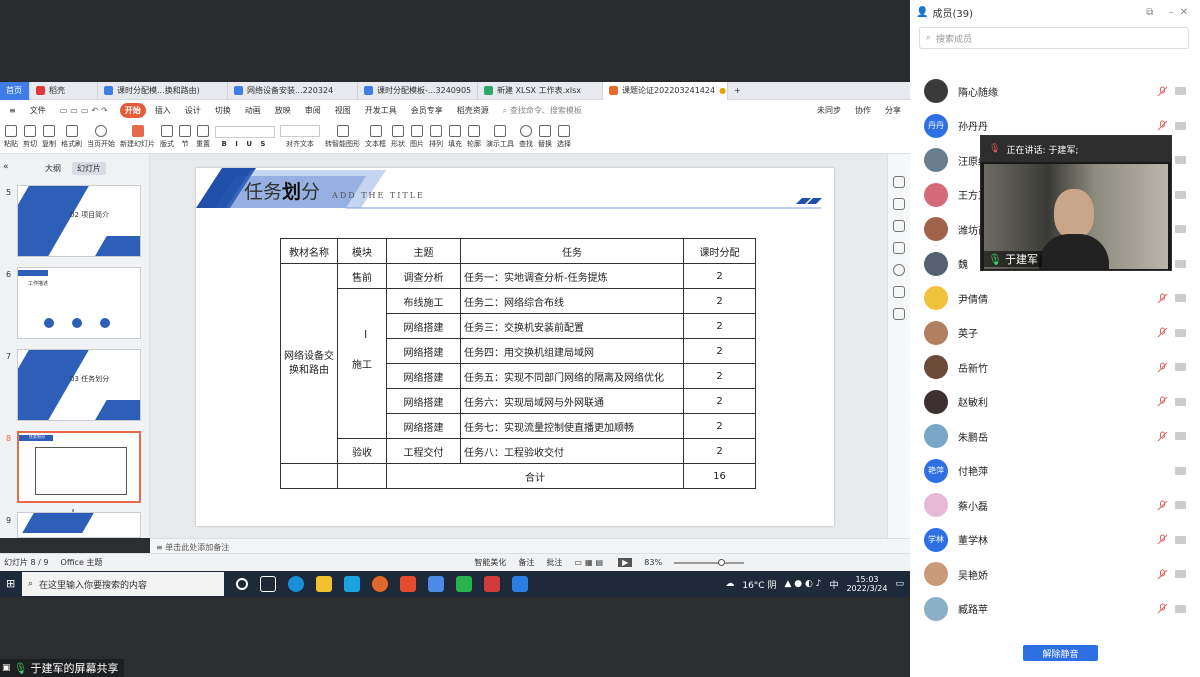 This screenshot has height=677, width=1200. I want to click on slide-thumbnail-6: 工作描述, so click(79, 303).